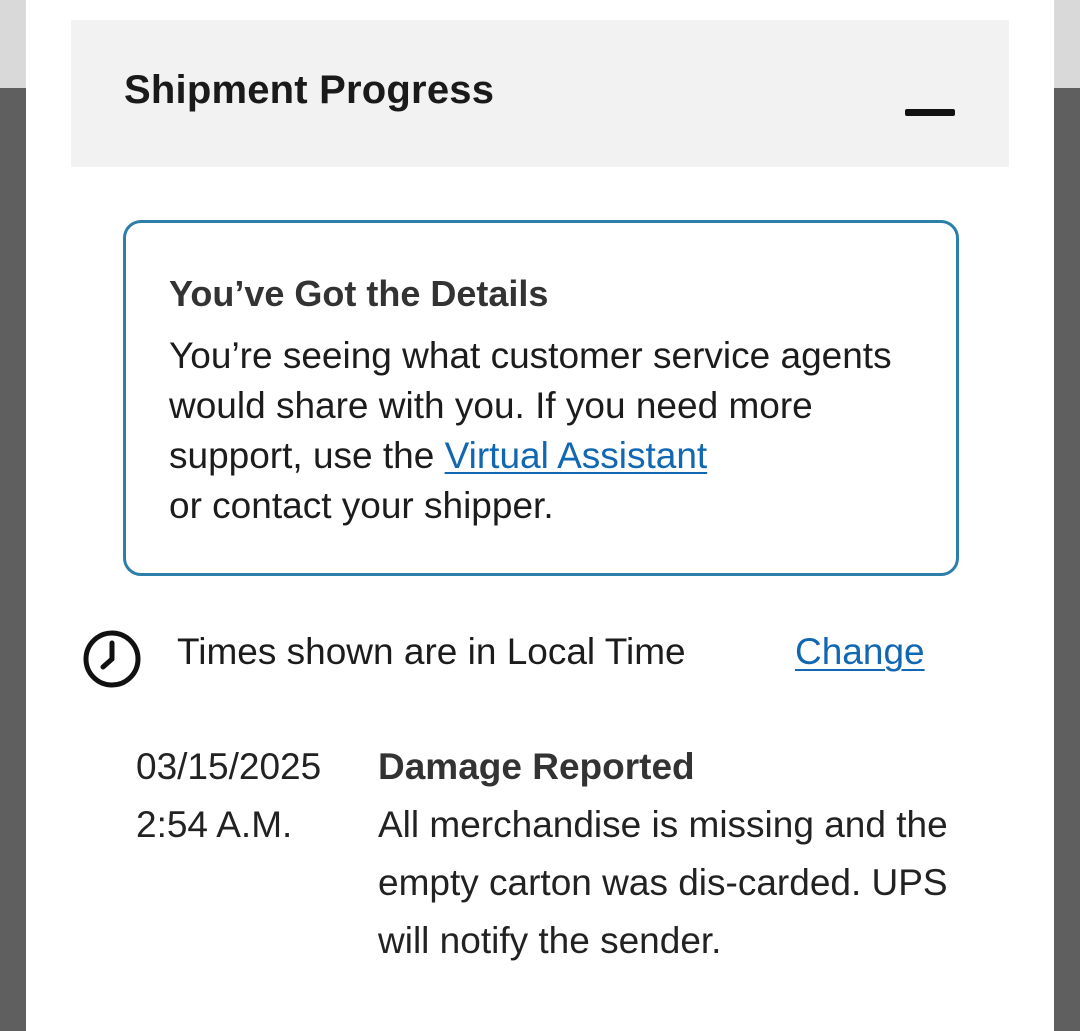  What do you see at coordinates (431, 651) in the screenshot?
I see `time-zone-label: Times shown are in Local Time` at bounding box center [431, 651].